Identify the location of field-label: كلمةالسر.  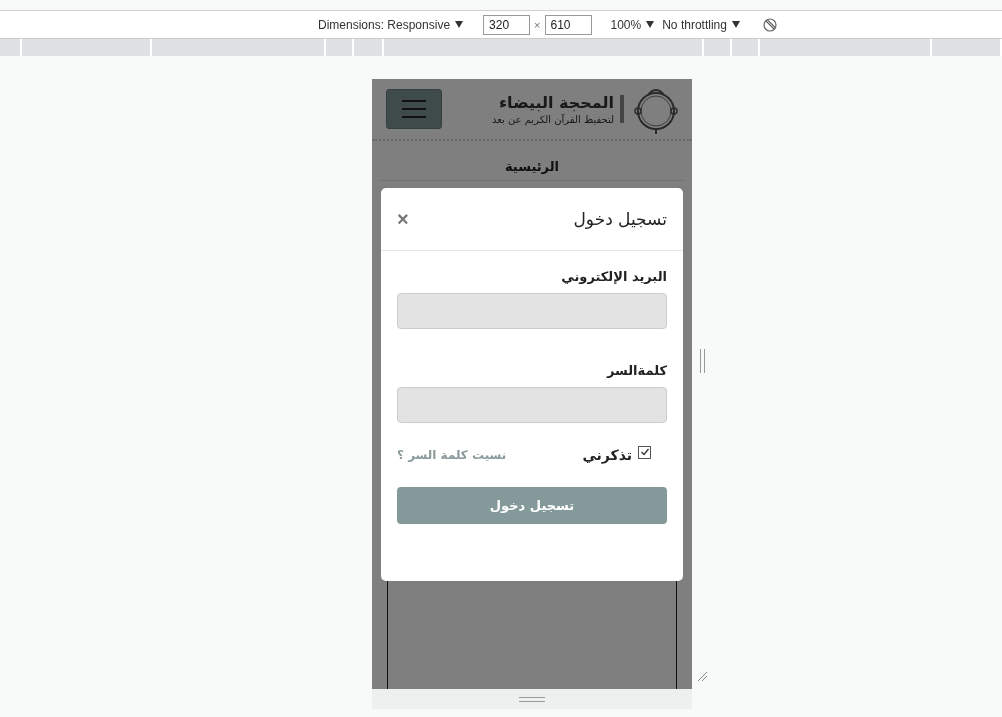
(636, 370).